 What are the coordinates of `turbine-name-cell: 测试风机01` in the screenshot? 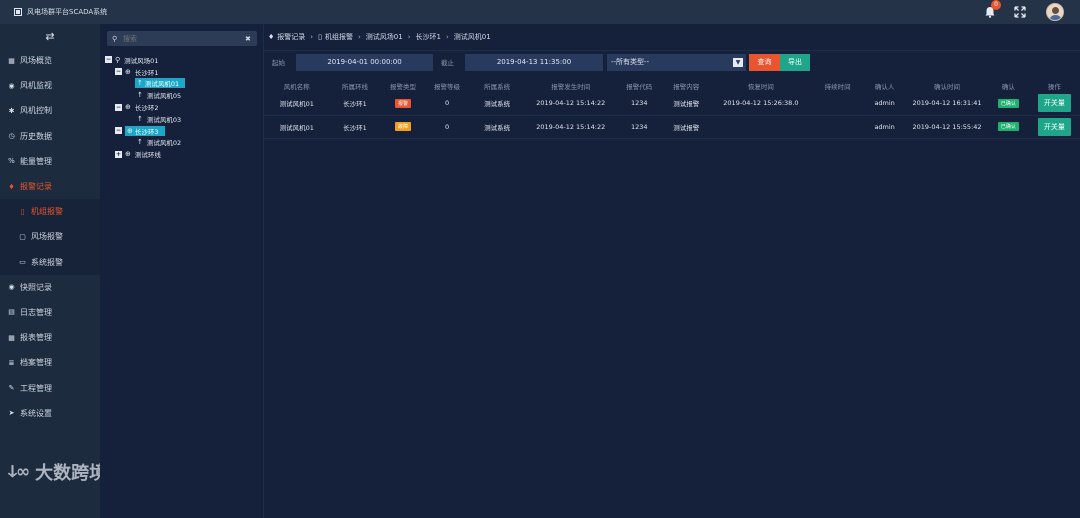 It's located at (297, 127).